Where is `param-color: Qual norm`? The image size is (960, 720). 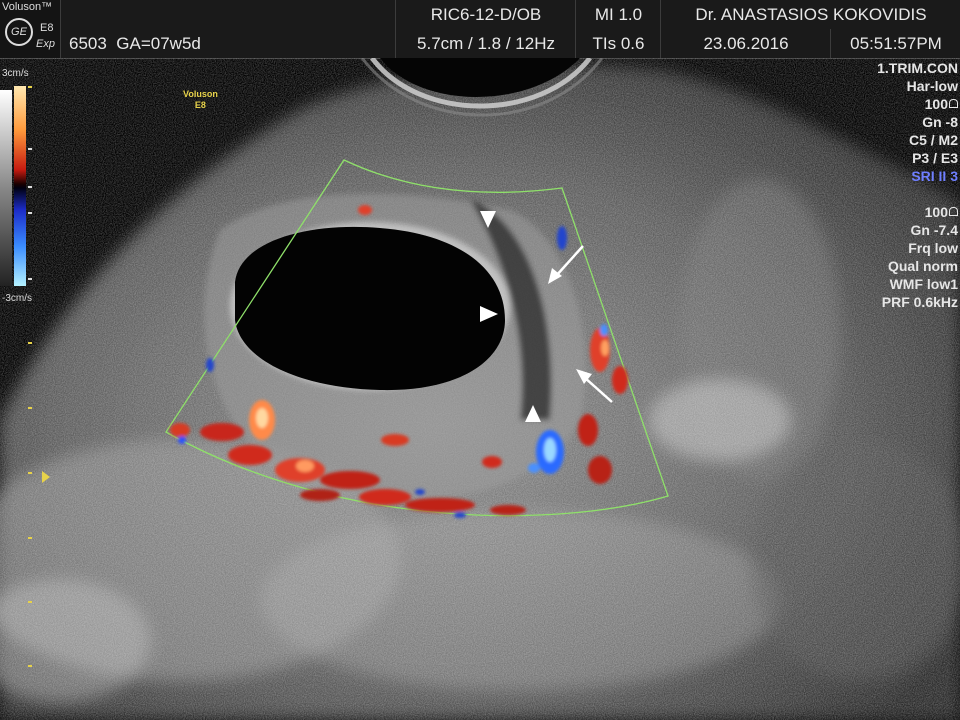 param-color: Qual norm is located at coordinates (922, 266).